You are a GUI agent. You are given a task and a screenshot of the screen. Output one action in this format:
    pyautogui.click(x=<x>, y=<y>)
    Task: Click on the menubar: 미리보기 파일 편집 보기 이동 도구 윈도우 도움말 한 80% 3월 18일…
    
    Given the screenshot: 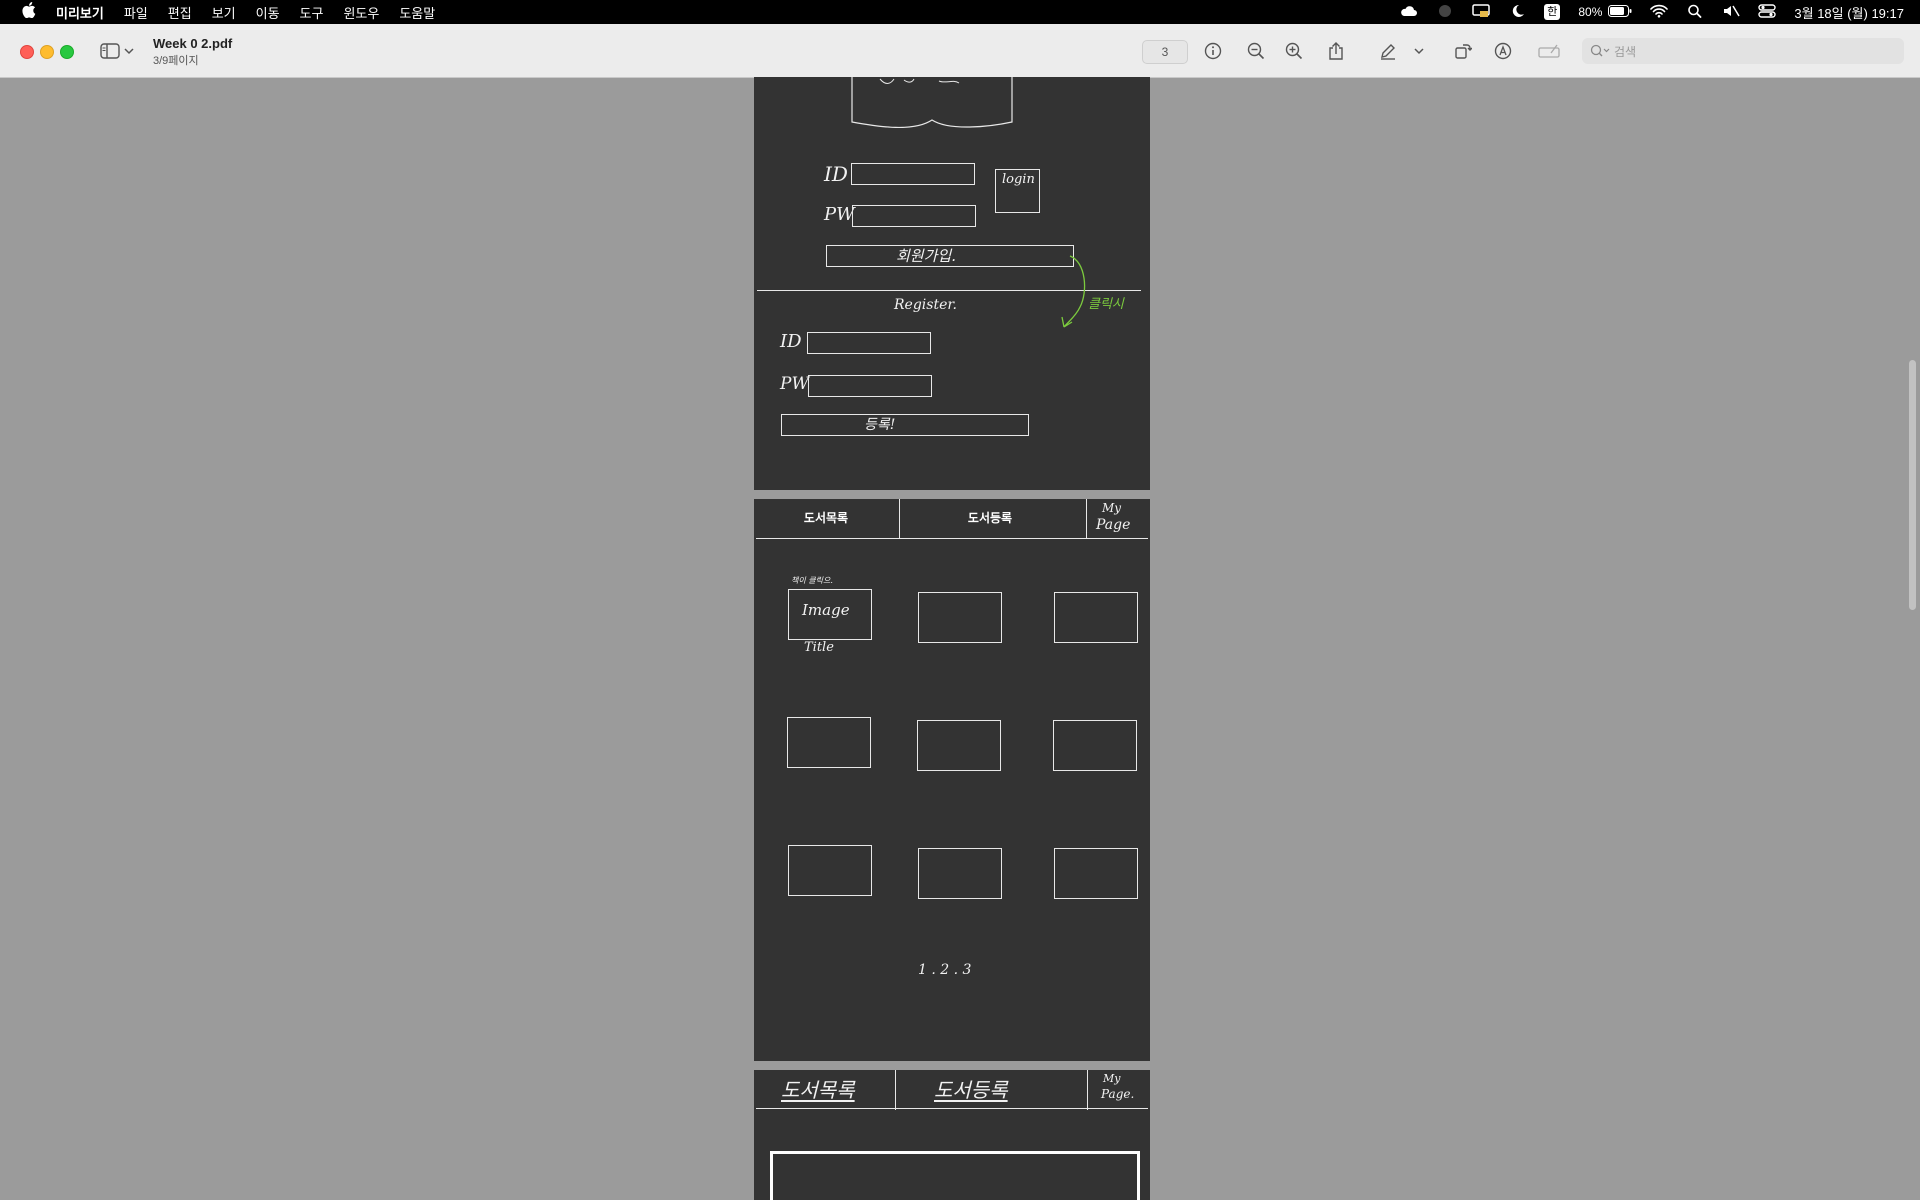 What is the action you would take?
    pyautogui.click(x=960, y=12)
    